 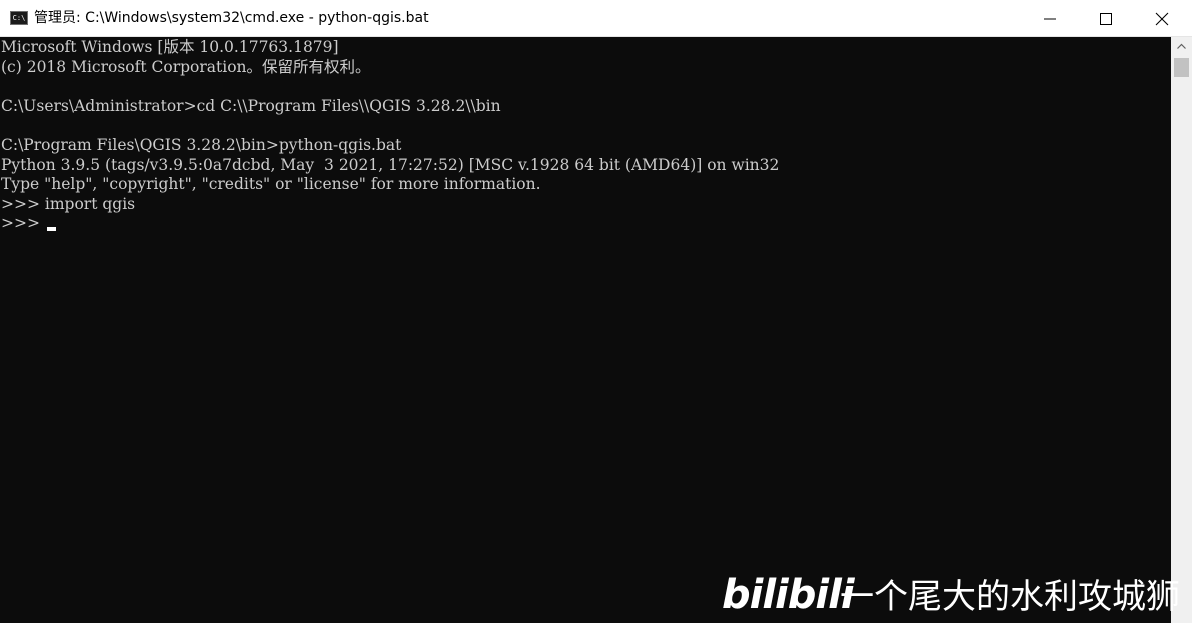 I want to click on maximize-icon, so click(x=1106, y=19).